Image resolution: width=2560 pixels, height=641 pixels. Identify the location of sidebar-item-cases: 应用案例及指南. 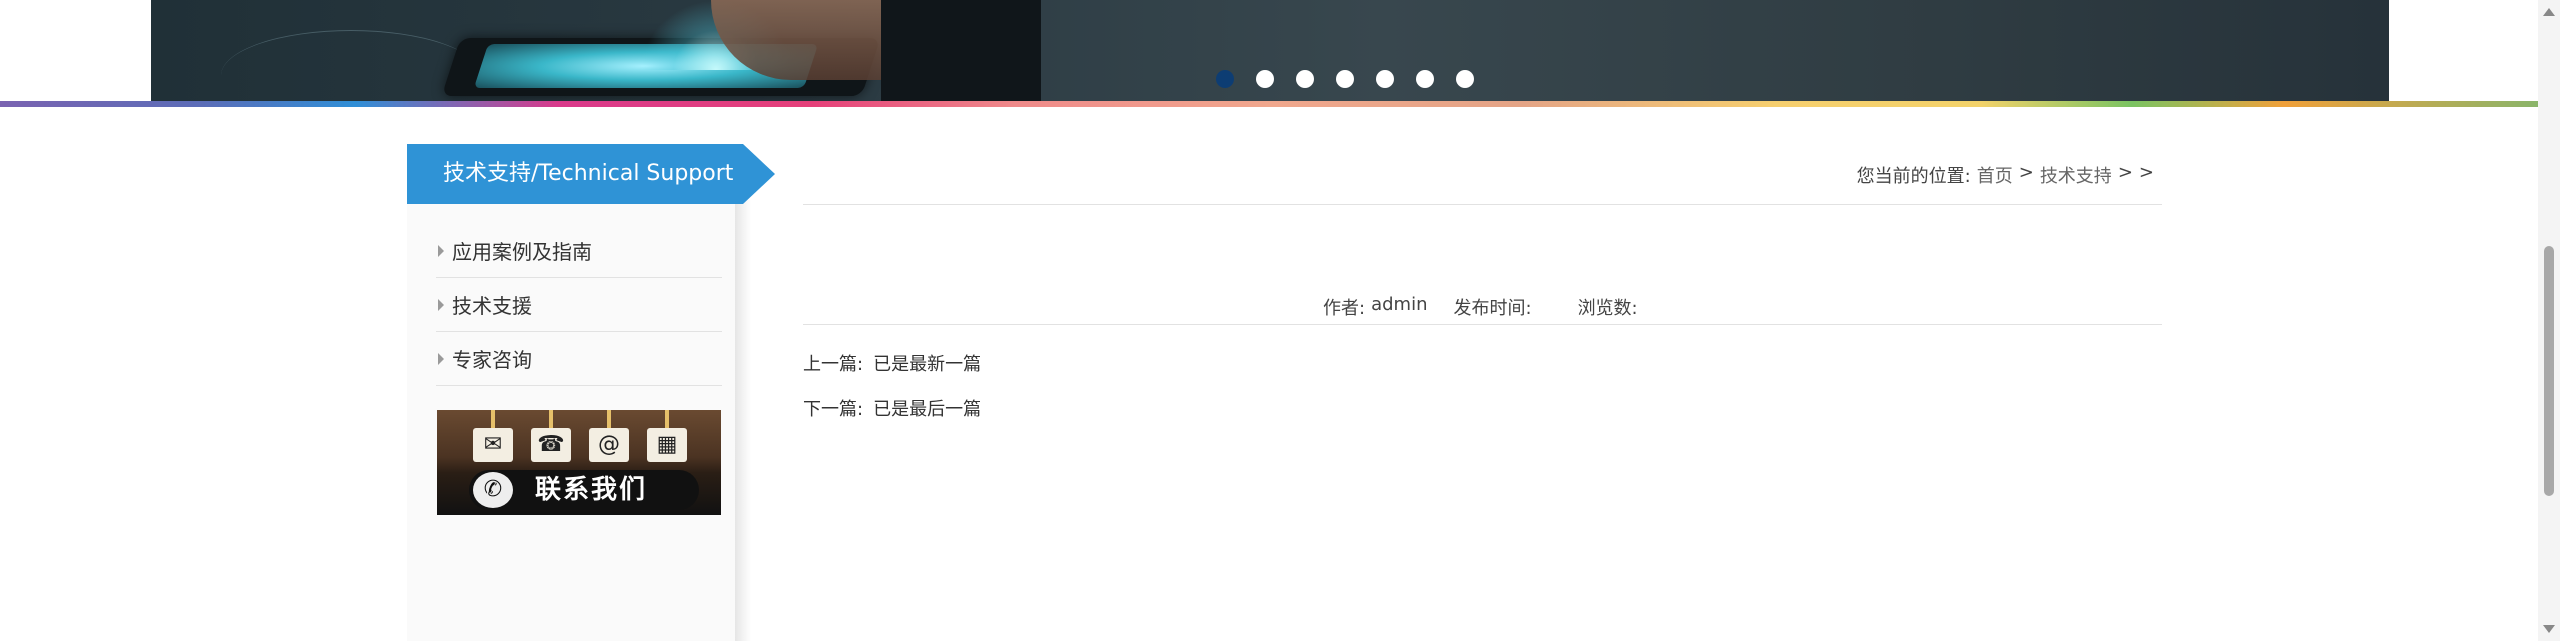
(579, 251).